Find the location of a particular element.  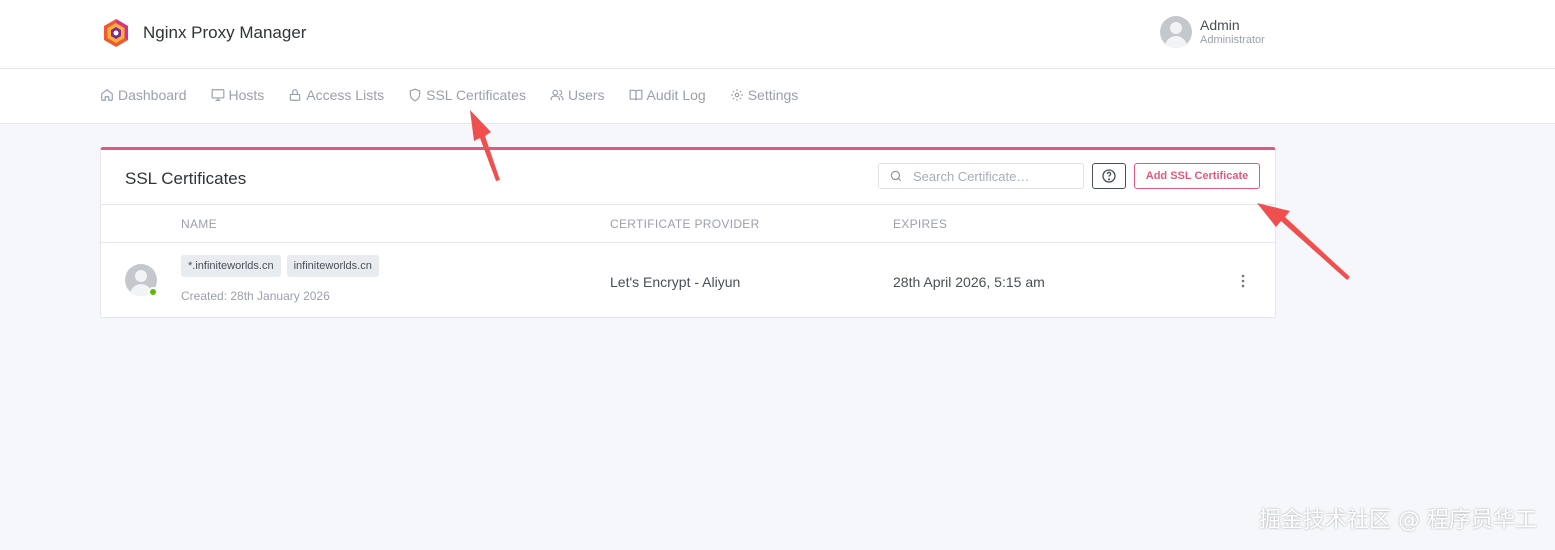

status-online-indicator is located at coordinates (153, 292).